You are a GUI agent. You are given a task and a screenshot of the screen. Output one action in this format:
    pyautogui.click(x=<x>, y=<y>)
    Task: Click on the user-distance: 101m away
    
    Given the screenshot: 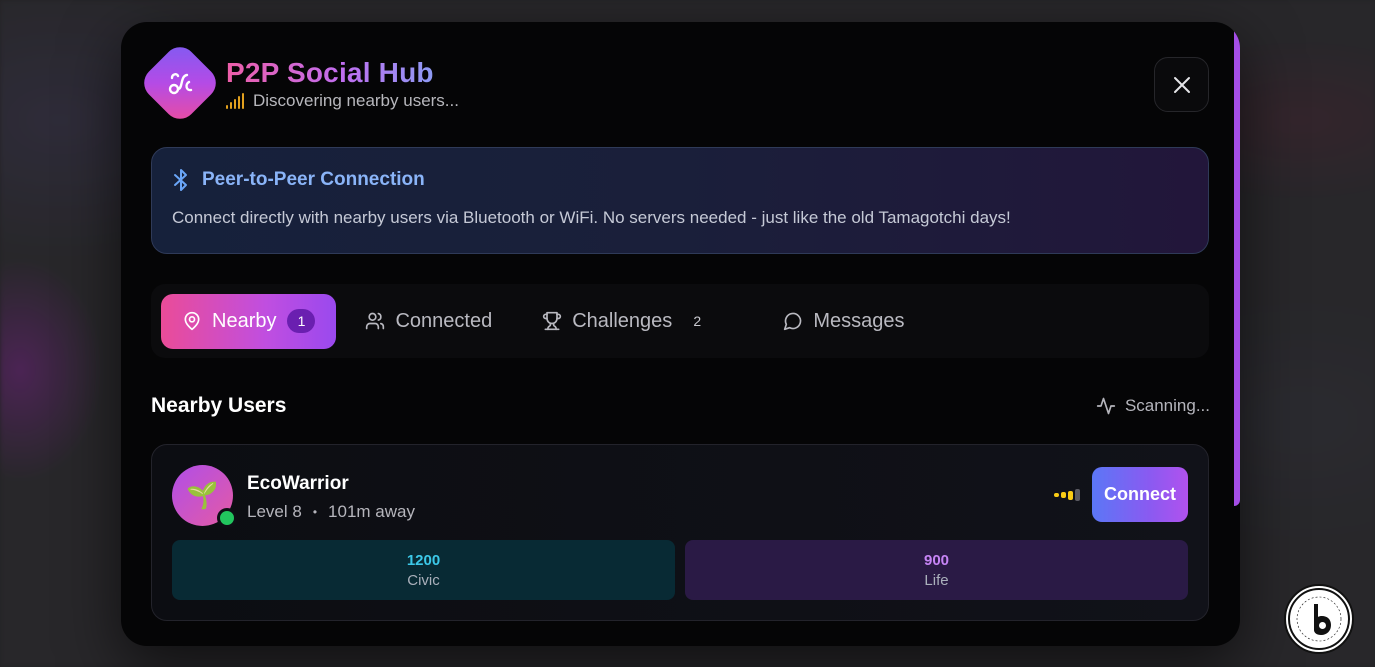 What is the action you would take?
    pyautogui.click(x=371, y=511)
    